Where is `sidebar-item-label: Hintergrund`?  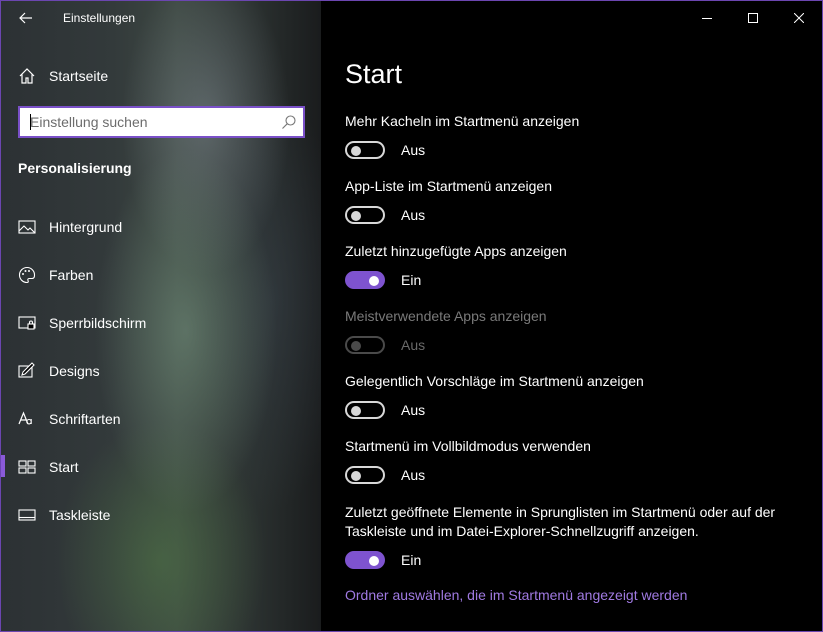
sidebar-item-label: Hintergrund is located at coordinates (86, 227).